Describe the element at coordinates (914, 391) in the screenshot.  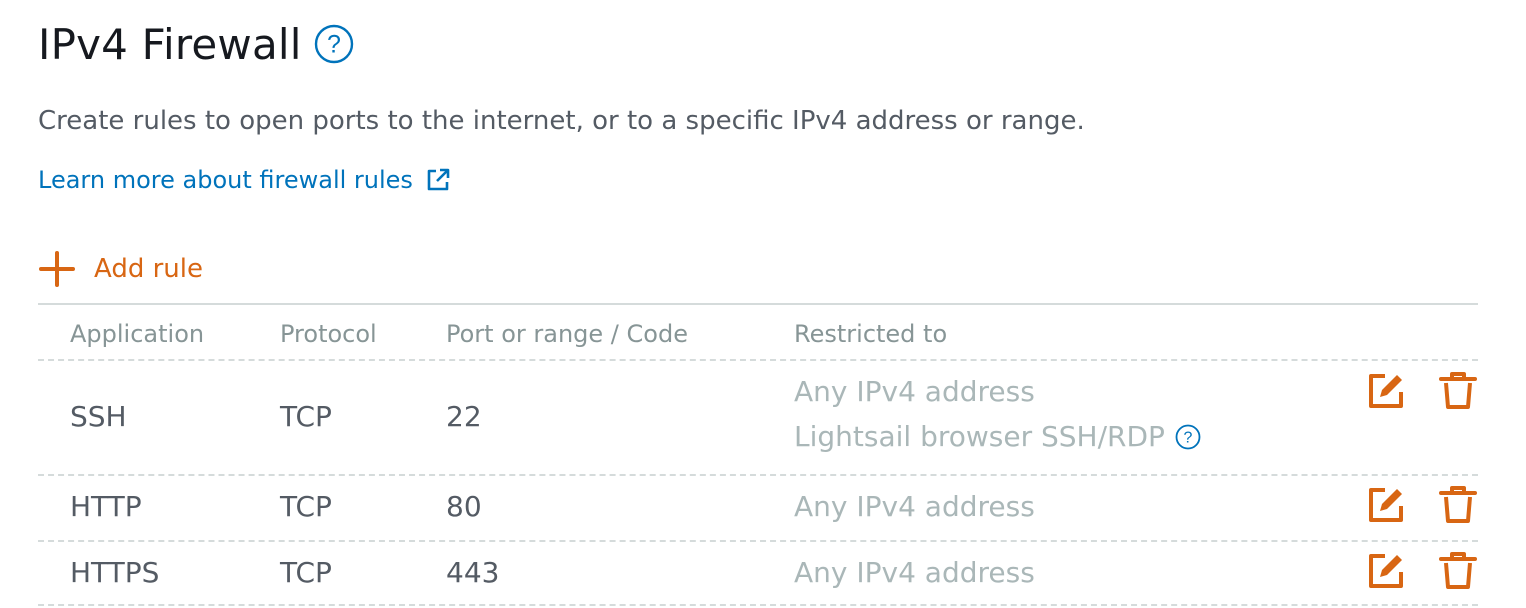
I see `restricted-line: Any IPv4 address` at that location.